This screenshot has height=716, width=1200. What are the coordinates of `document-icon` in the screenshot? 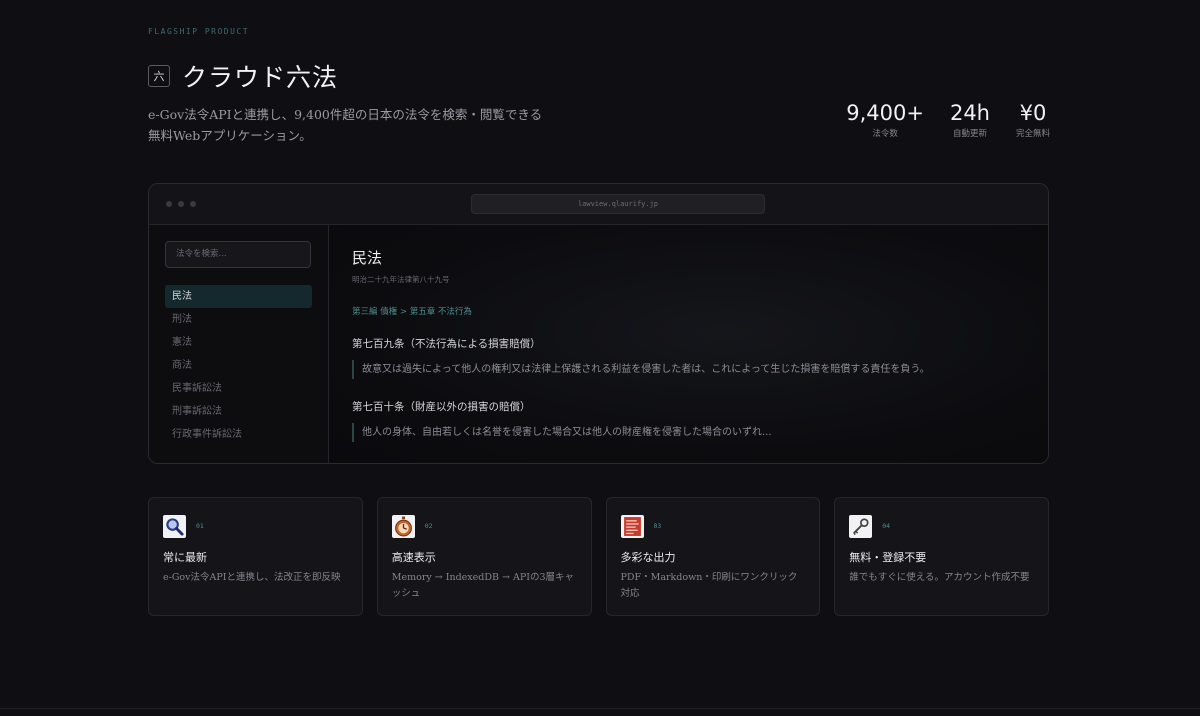 It's located at (632, 526).